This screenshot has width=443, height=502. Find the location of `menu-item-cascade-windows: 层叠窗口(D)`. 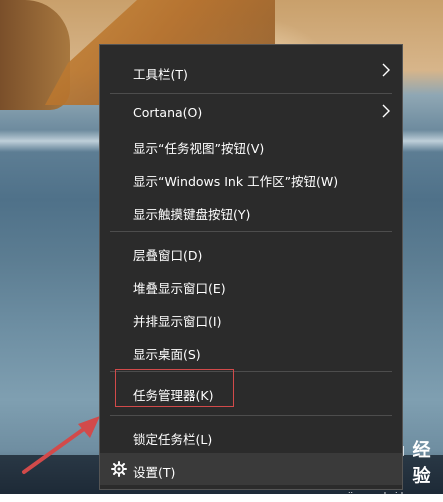

menu-item-cascade-windows: 层叠窗口(D) is located at coordinates (251, 252).